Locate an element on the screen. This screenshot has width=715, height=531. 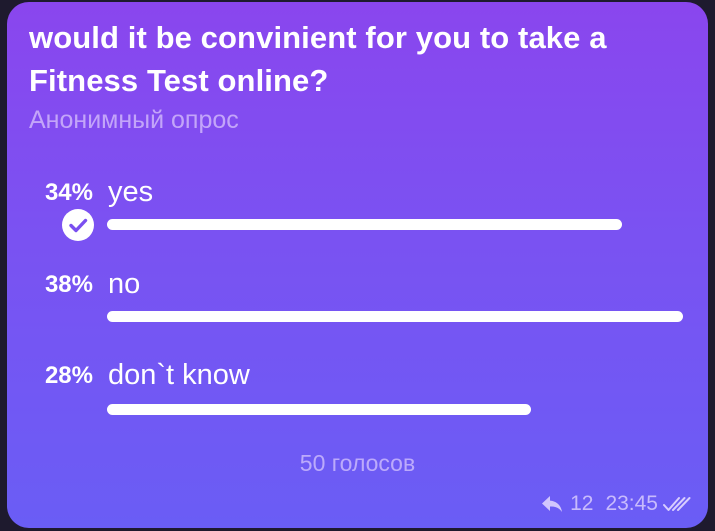
double-check-icon is located at coordinates (677, 504).